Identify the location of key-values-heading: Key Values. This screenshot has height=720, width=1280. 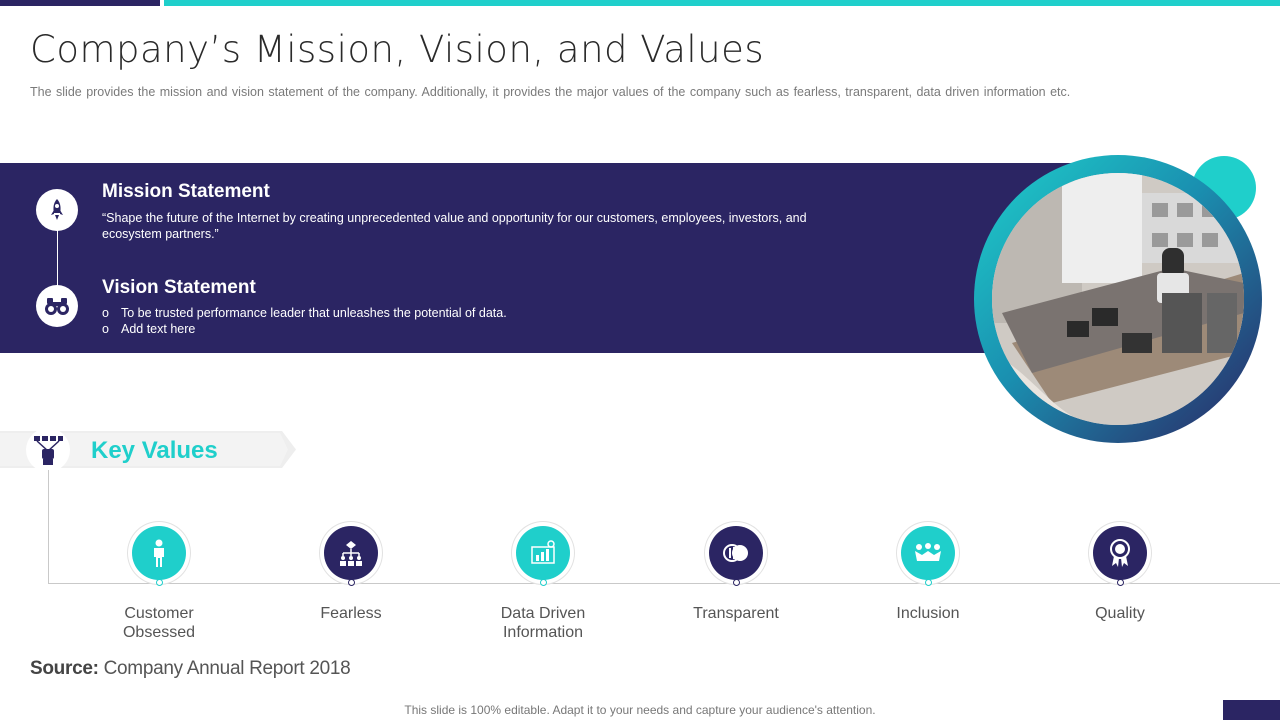
(154, 450).